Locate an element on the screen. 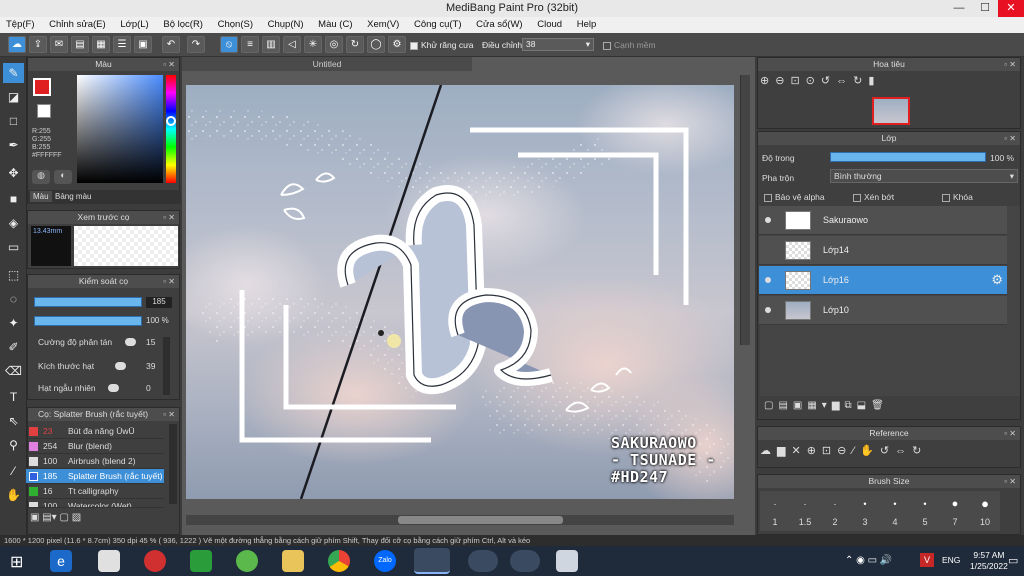 This screenshot has width=1024, height=576. file-explorer-icon is located at coordinates (293, 561).